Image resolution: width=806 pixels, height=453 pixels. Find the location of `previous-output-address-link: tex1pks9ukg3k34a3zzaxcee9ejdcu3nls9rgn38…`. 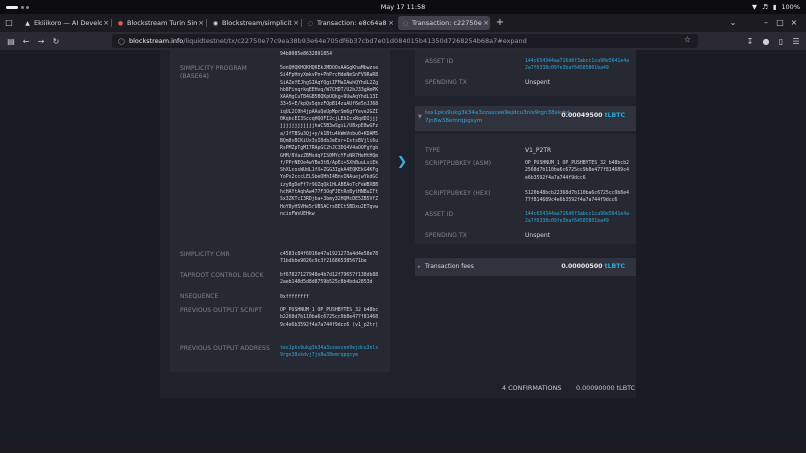

previous-output-address-link: tex1pks9ukg3k34a3zzaxcee9ejdcu3nls9rgn38… is located at coordinates (330, 352).